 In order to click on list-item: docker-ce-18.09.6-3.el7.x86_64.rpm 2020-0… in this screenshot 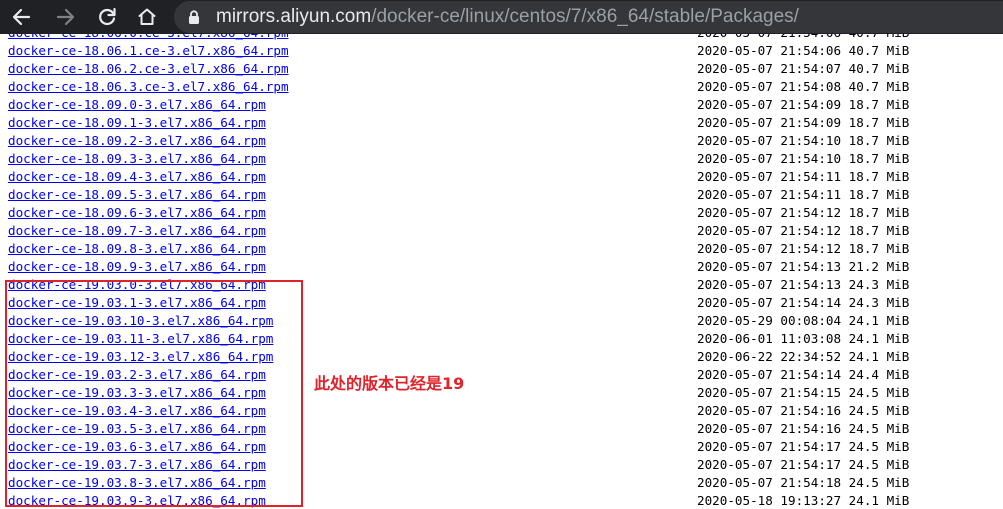, I will do `click(501, 213)`.